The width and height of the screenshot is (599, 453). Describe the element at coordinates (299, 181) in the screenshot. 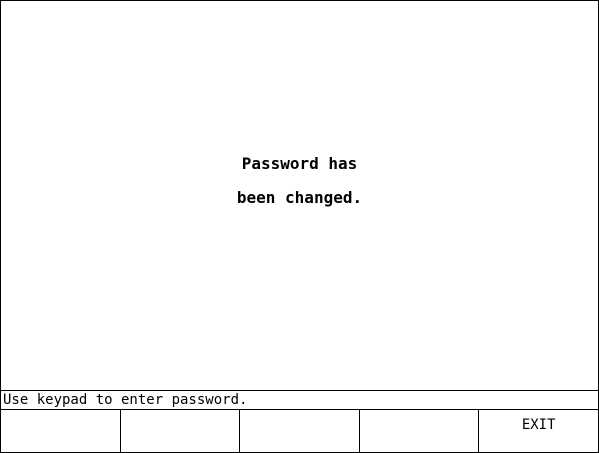

I see `confirmation-message: Password has been changed.` at that location.